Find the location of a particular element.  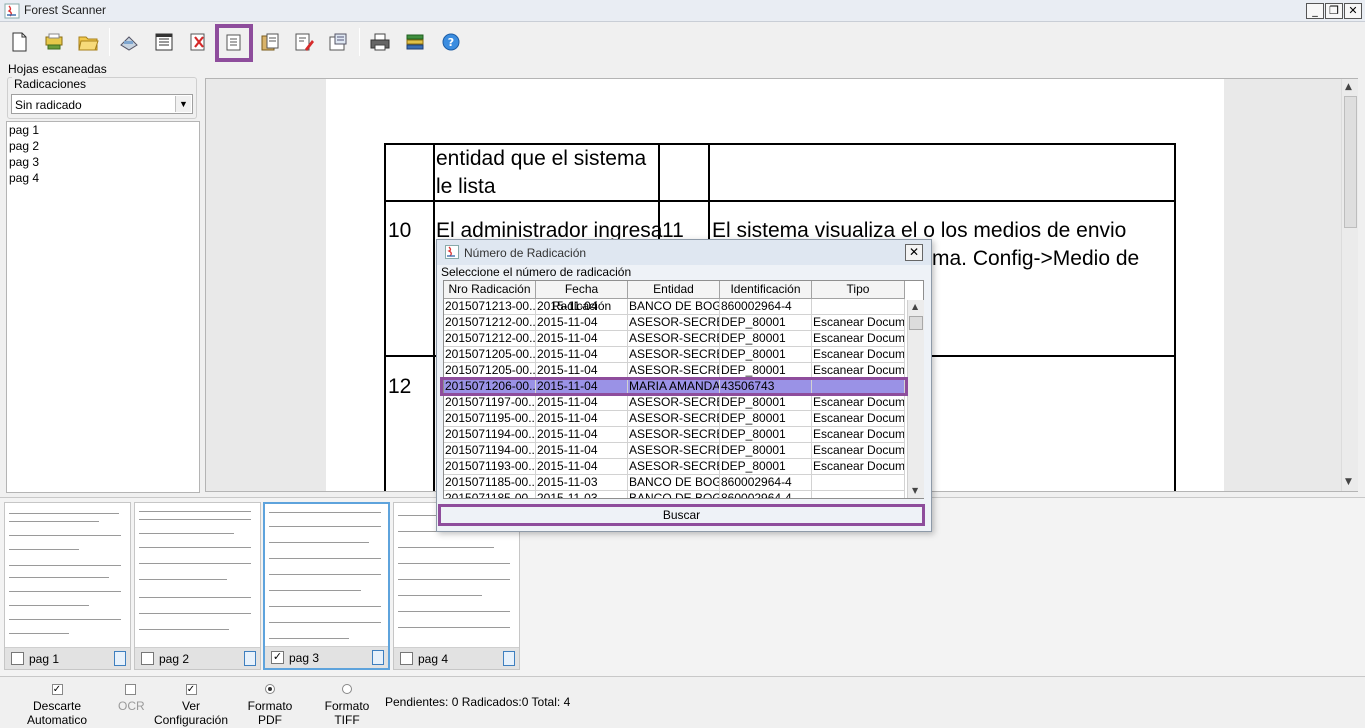

selected-row-highlight-box is located at coordinates (674, 386).